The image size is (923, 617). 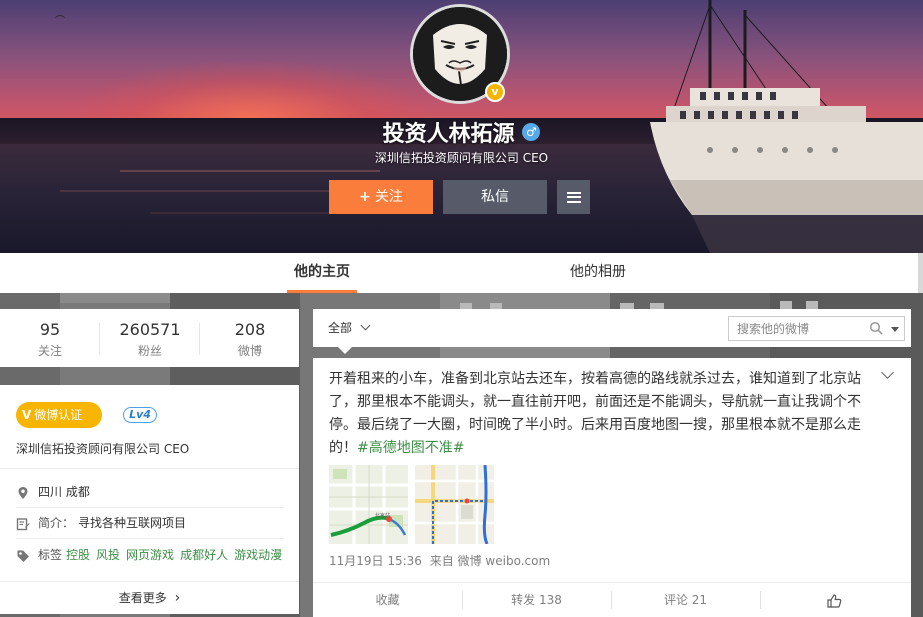 I want to click on follow-label: 关注, so click(x=388, y=197).